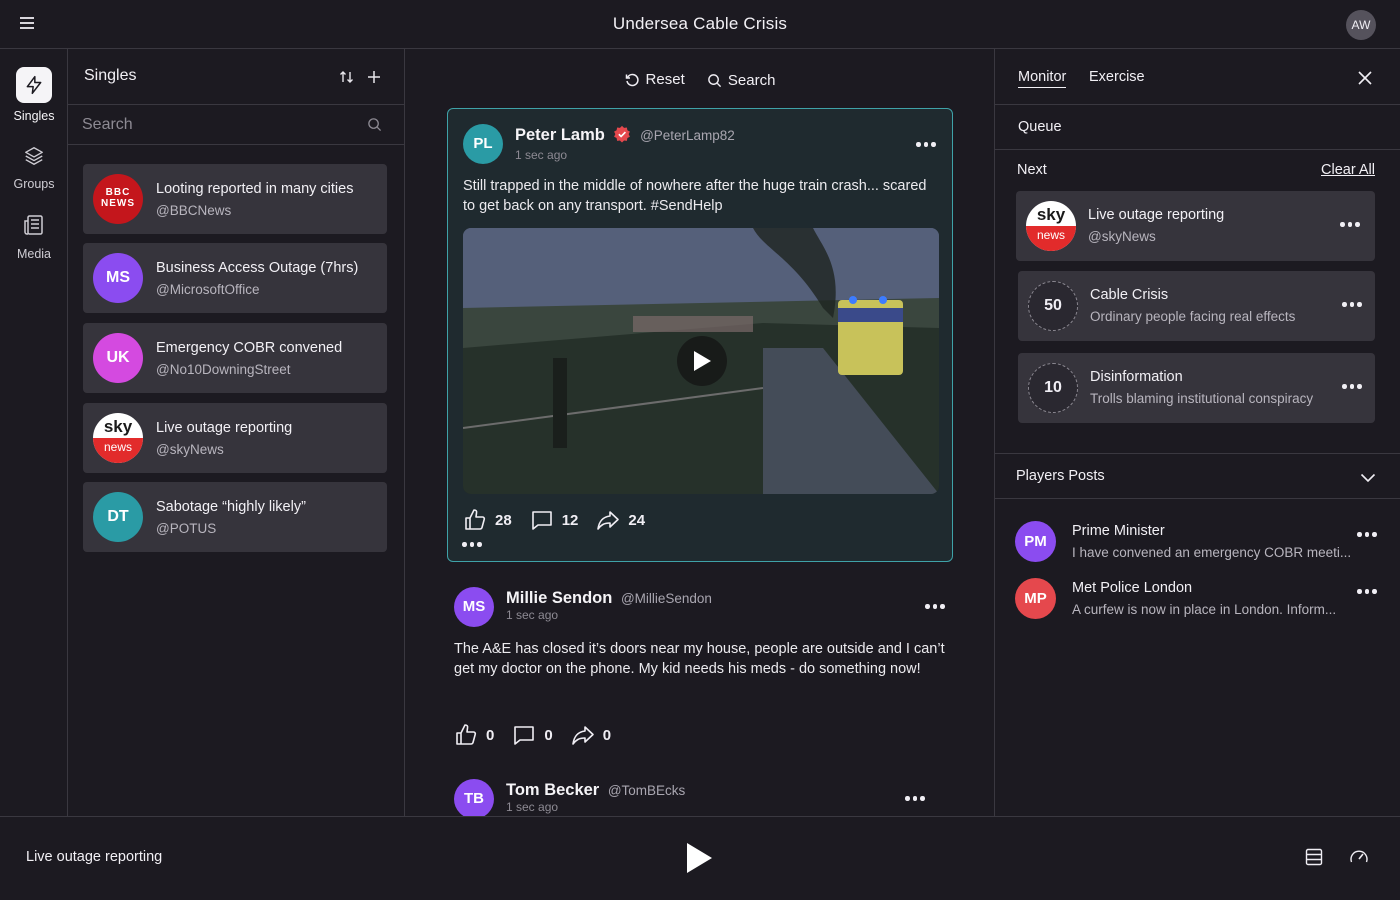 This screenshot has height=900, width=1400. Describe the element at coordinates (1118, 531) in the screenshot. I see `player-name: Prime Minister` at that location.